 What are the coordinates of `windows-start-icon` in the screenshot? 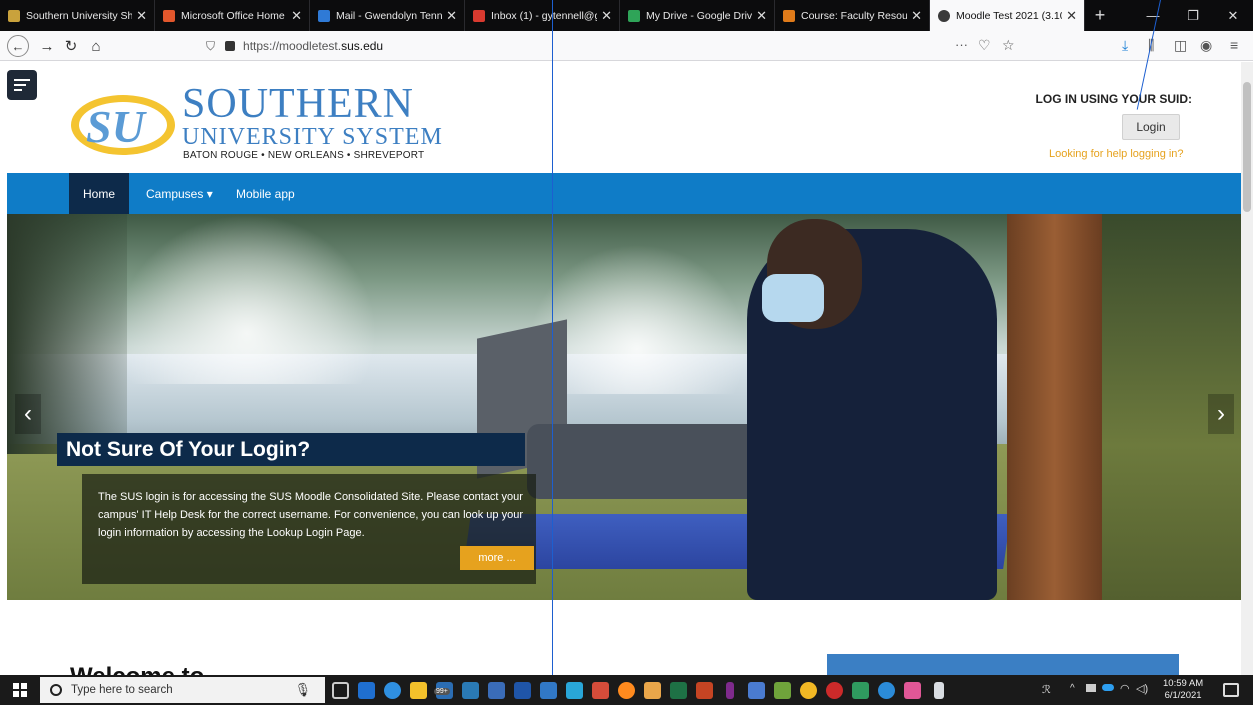 It's located at (20, 690).